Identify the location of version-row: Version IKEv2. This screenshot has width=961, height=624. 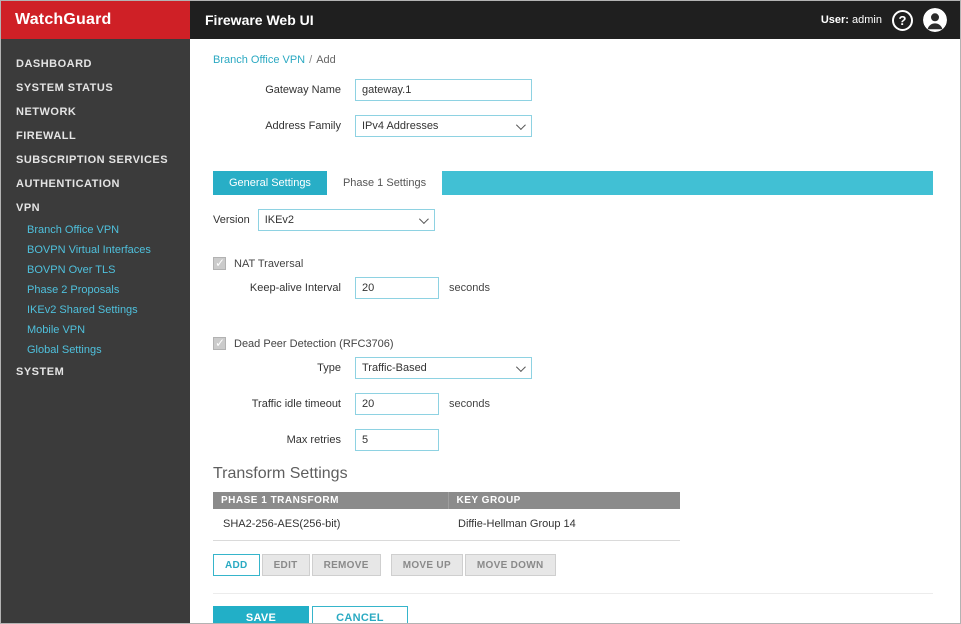
(586, 220).